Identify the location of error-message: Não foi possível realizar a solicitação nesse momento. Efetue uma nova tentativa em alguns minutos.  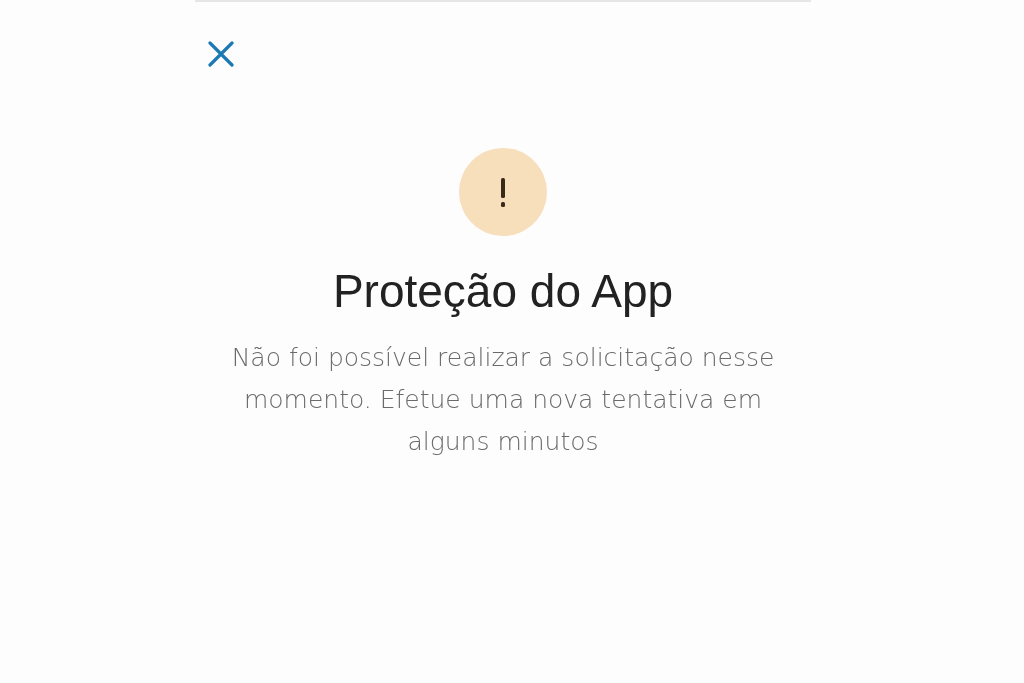
(503, 400).